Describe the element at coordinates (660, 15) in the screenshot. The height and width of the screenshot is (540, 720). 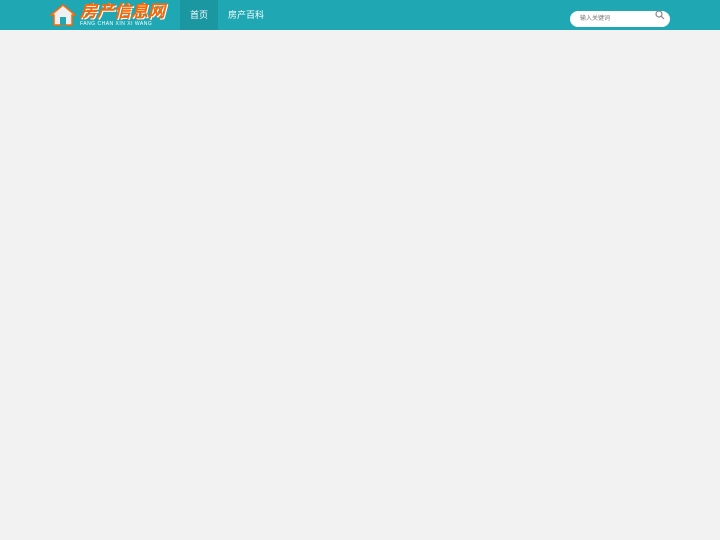
I see `search-icon` at that location.